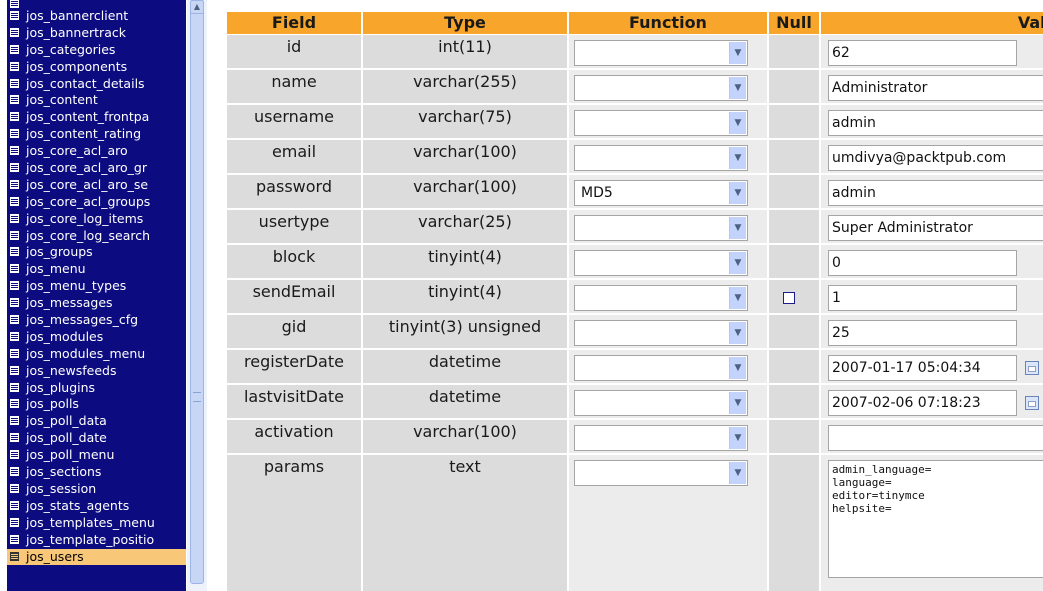 The width and height of the screenshot is (1043, 591). Describe the element at coordinates (465, 366) in the screenshot. I see `type-cell: datetime` at that location.